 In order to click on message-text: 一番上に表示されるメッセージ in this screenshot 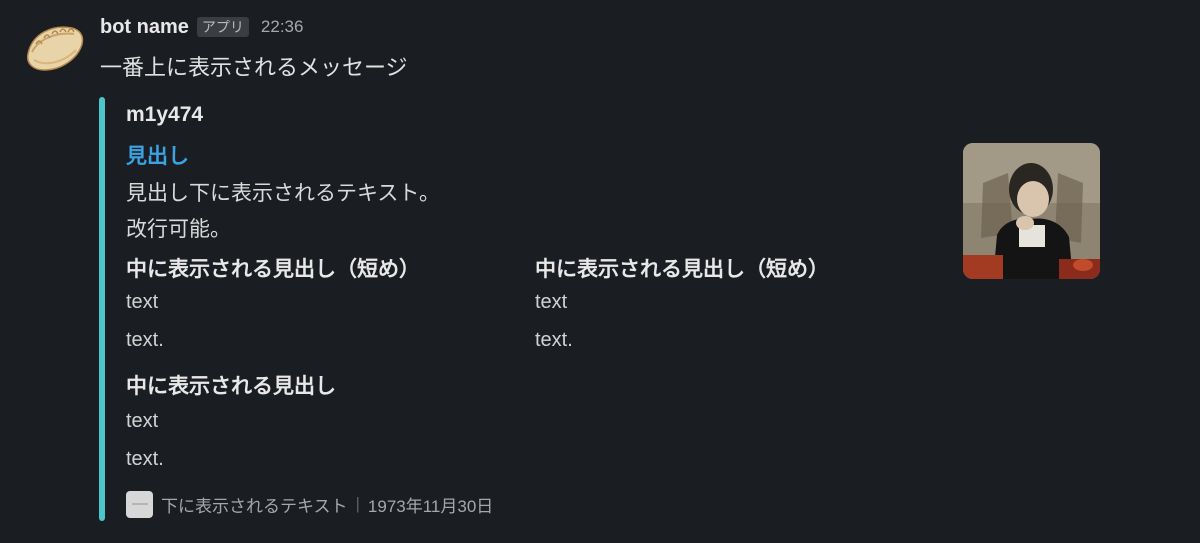, I will do `click(254, 67)`.